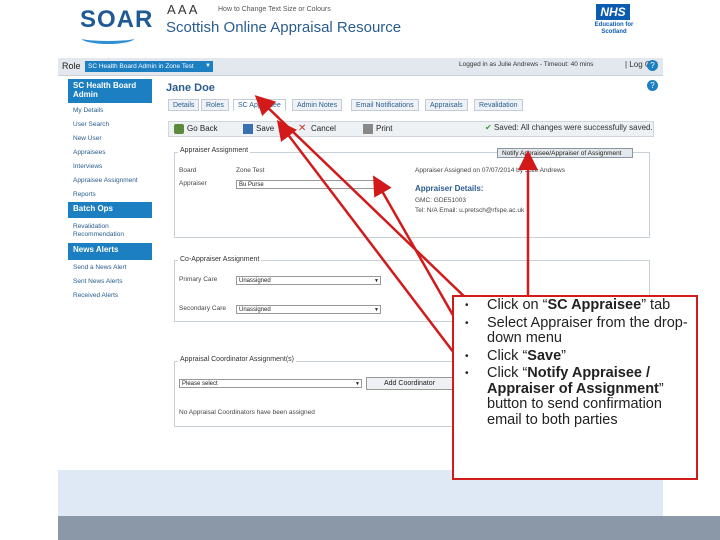 This screenshot has height=540, width=720. I want to click on arrow-to-save-button, so click(373, 247).